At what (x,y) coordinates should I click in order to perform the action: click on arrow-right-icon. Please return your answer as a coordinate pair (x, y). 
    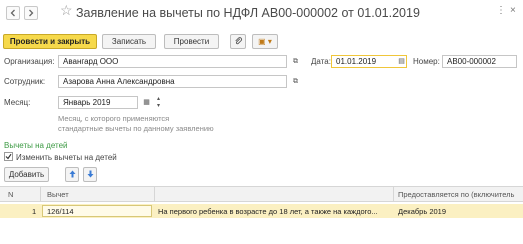
    Looking at the image, I should click on (31, 13).